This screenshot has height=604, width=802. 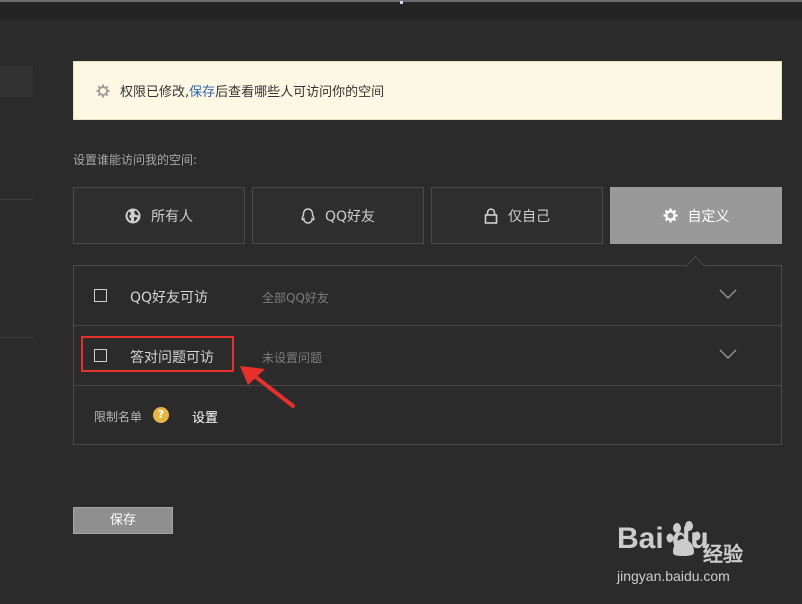 I want to click on qq-penguin-icon, so click(x=308, y=215).